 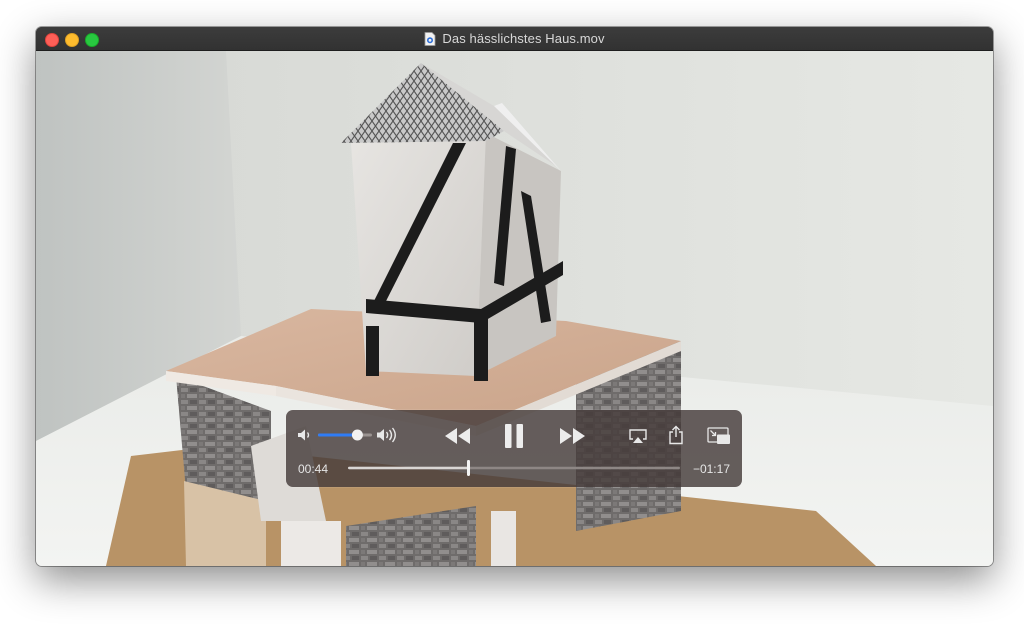 I want to click on rewind-icon, so click(x=458, y=436).